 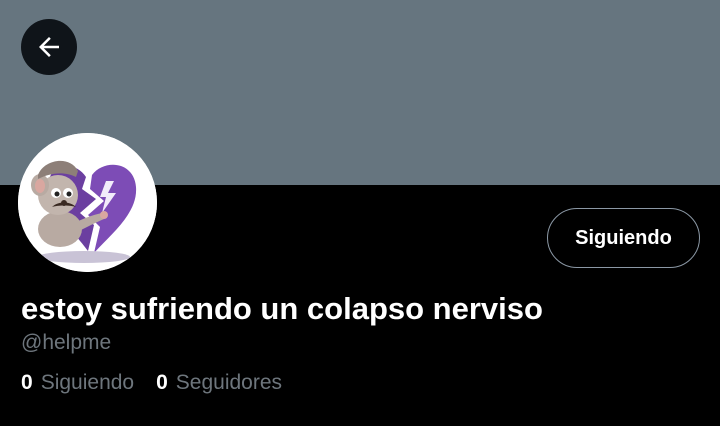 What do you see at coordinates (66, 342) in the screenshot?
I see `profile-handle: @helpme` at bounding box center [66, 342].